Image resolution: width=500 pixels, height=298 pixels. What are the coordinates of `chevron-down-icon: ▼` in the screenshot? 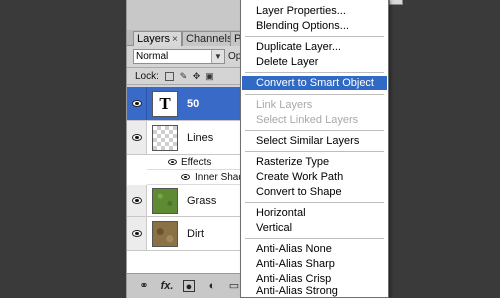 It's located at (217, 56).